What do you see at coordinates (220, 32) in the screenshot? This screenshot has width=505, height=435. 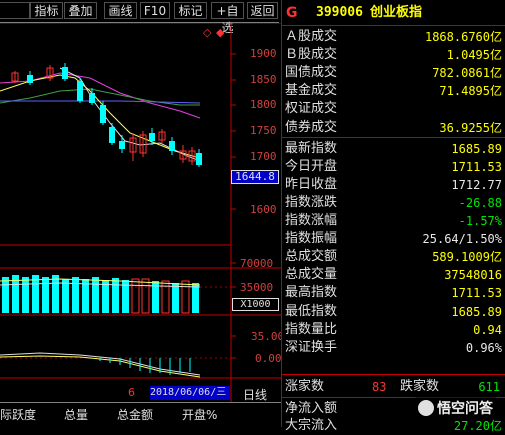 I see `chart-control-diamond-filled-icon: ◆` at bounding box center [220, 32].